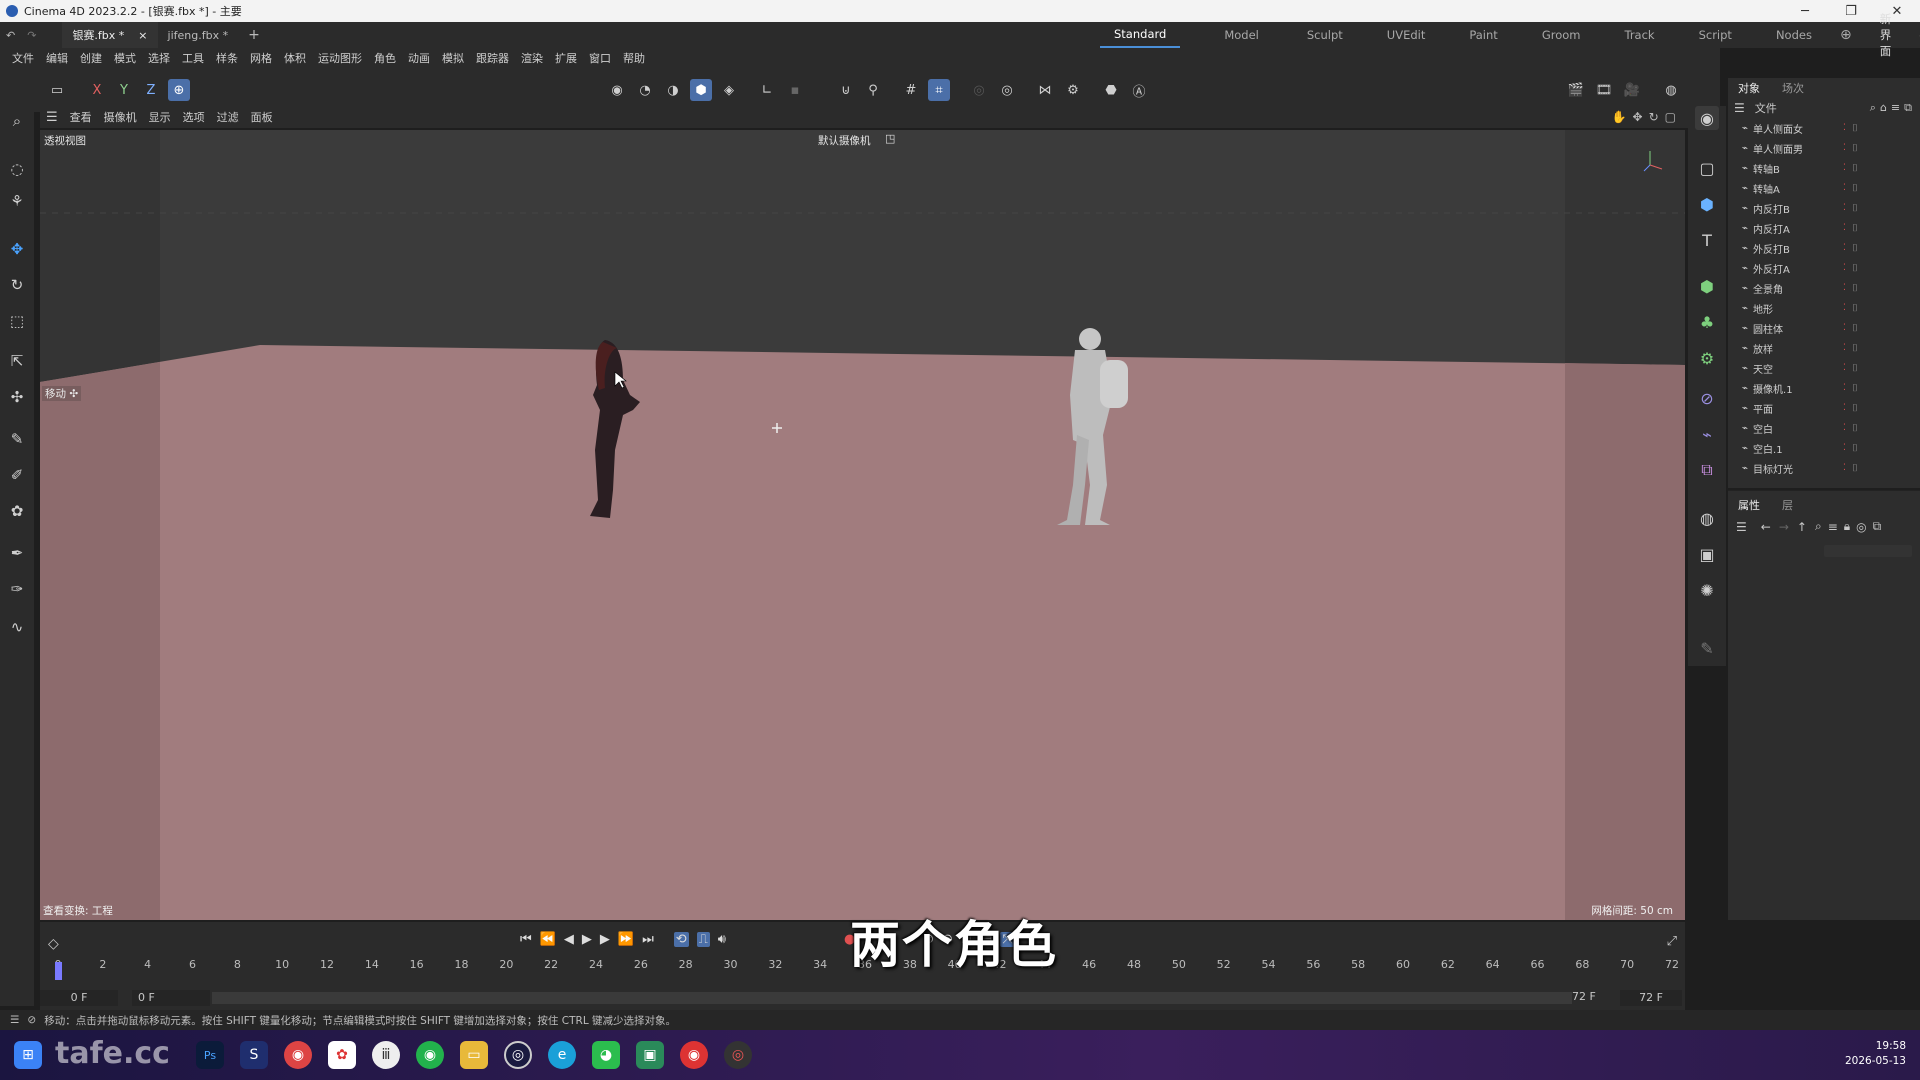 This screenshot has height=1080, width=1920. Describe the element at coordinates (453, 58) in the screenshot. I see `menu-simulate: 模拟` at that location.